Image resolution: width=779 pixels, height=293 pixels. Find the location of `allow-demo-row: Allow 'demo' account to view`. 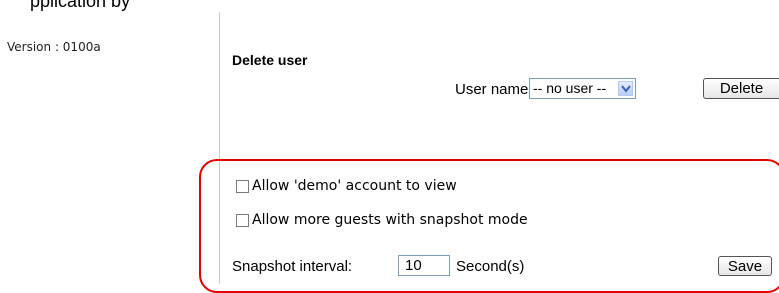

allow-demo-row: Allow 'demo' account to view is located at coordinates (346, 186).